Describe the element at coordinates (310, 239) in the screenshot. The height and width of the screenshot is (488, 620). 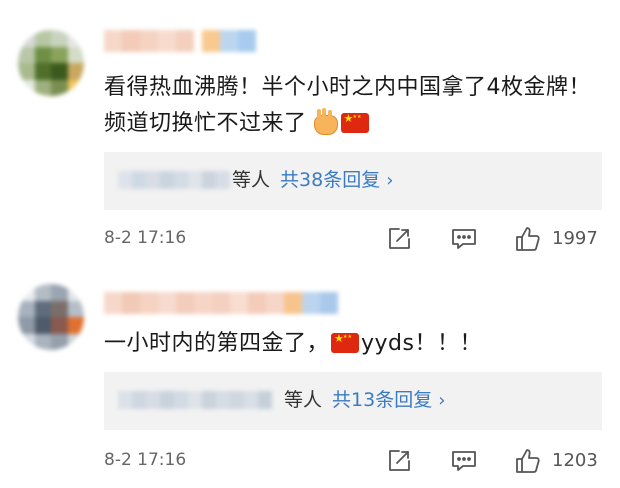
I see `comment-footer: 8-2 17:16 1997` at that location.